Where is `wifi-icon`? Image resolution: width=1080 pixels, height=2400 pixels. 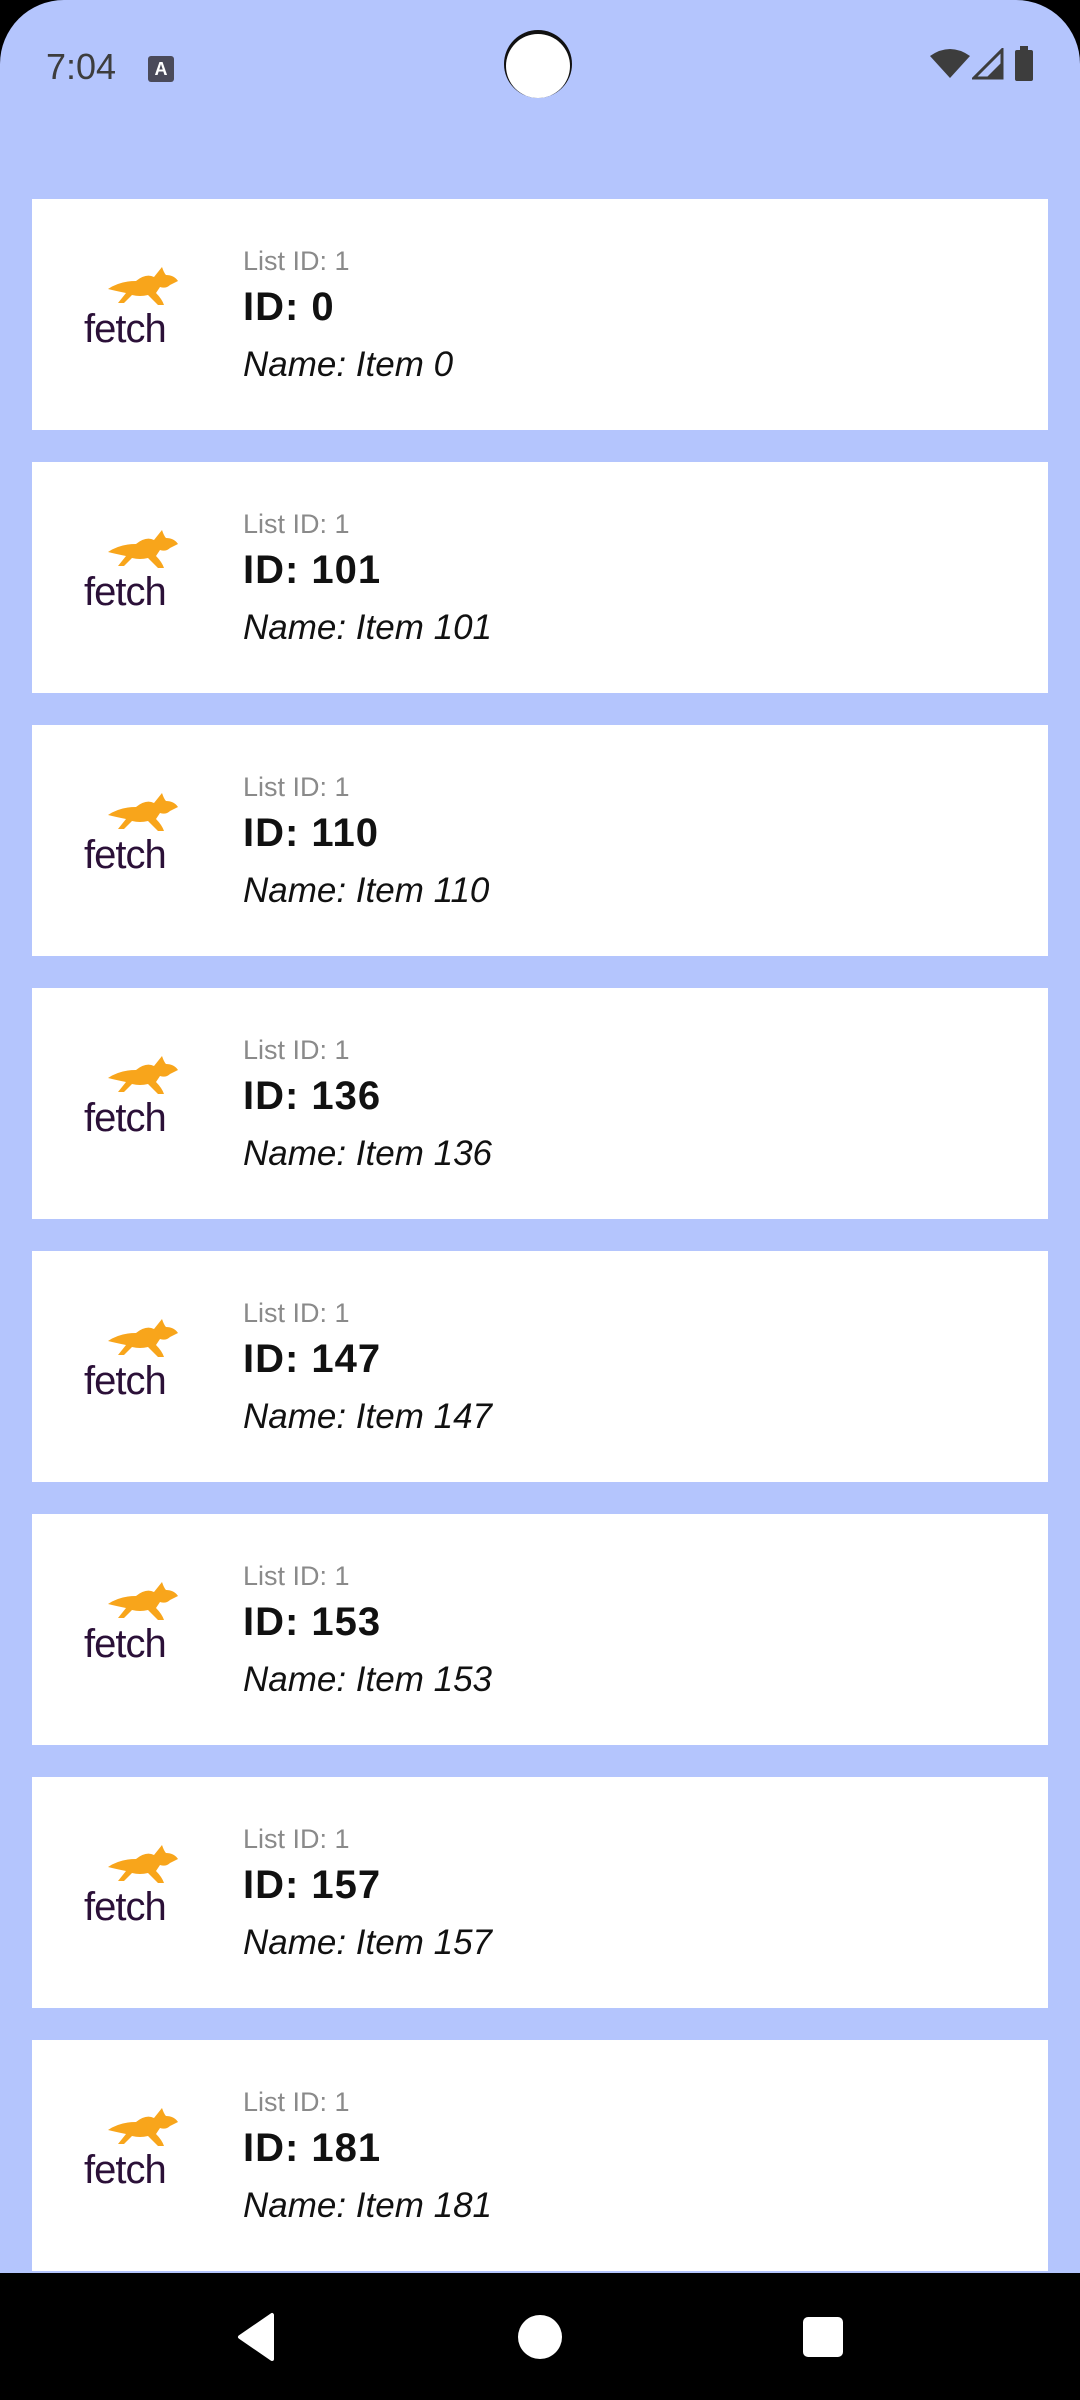 wifi-icon is located at coordinates (950, 63).